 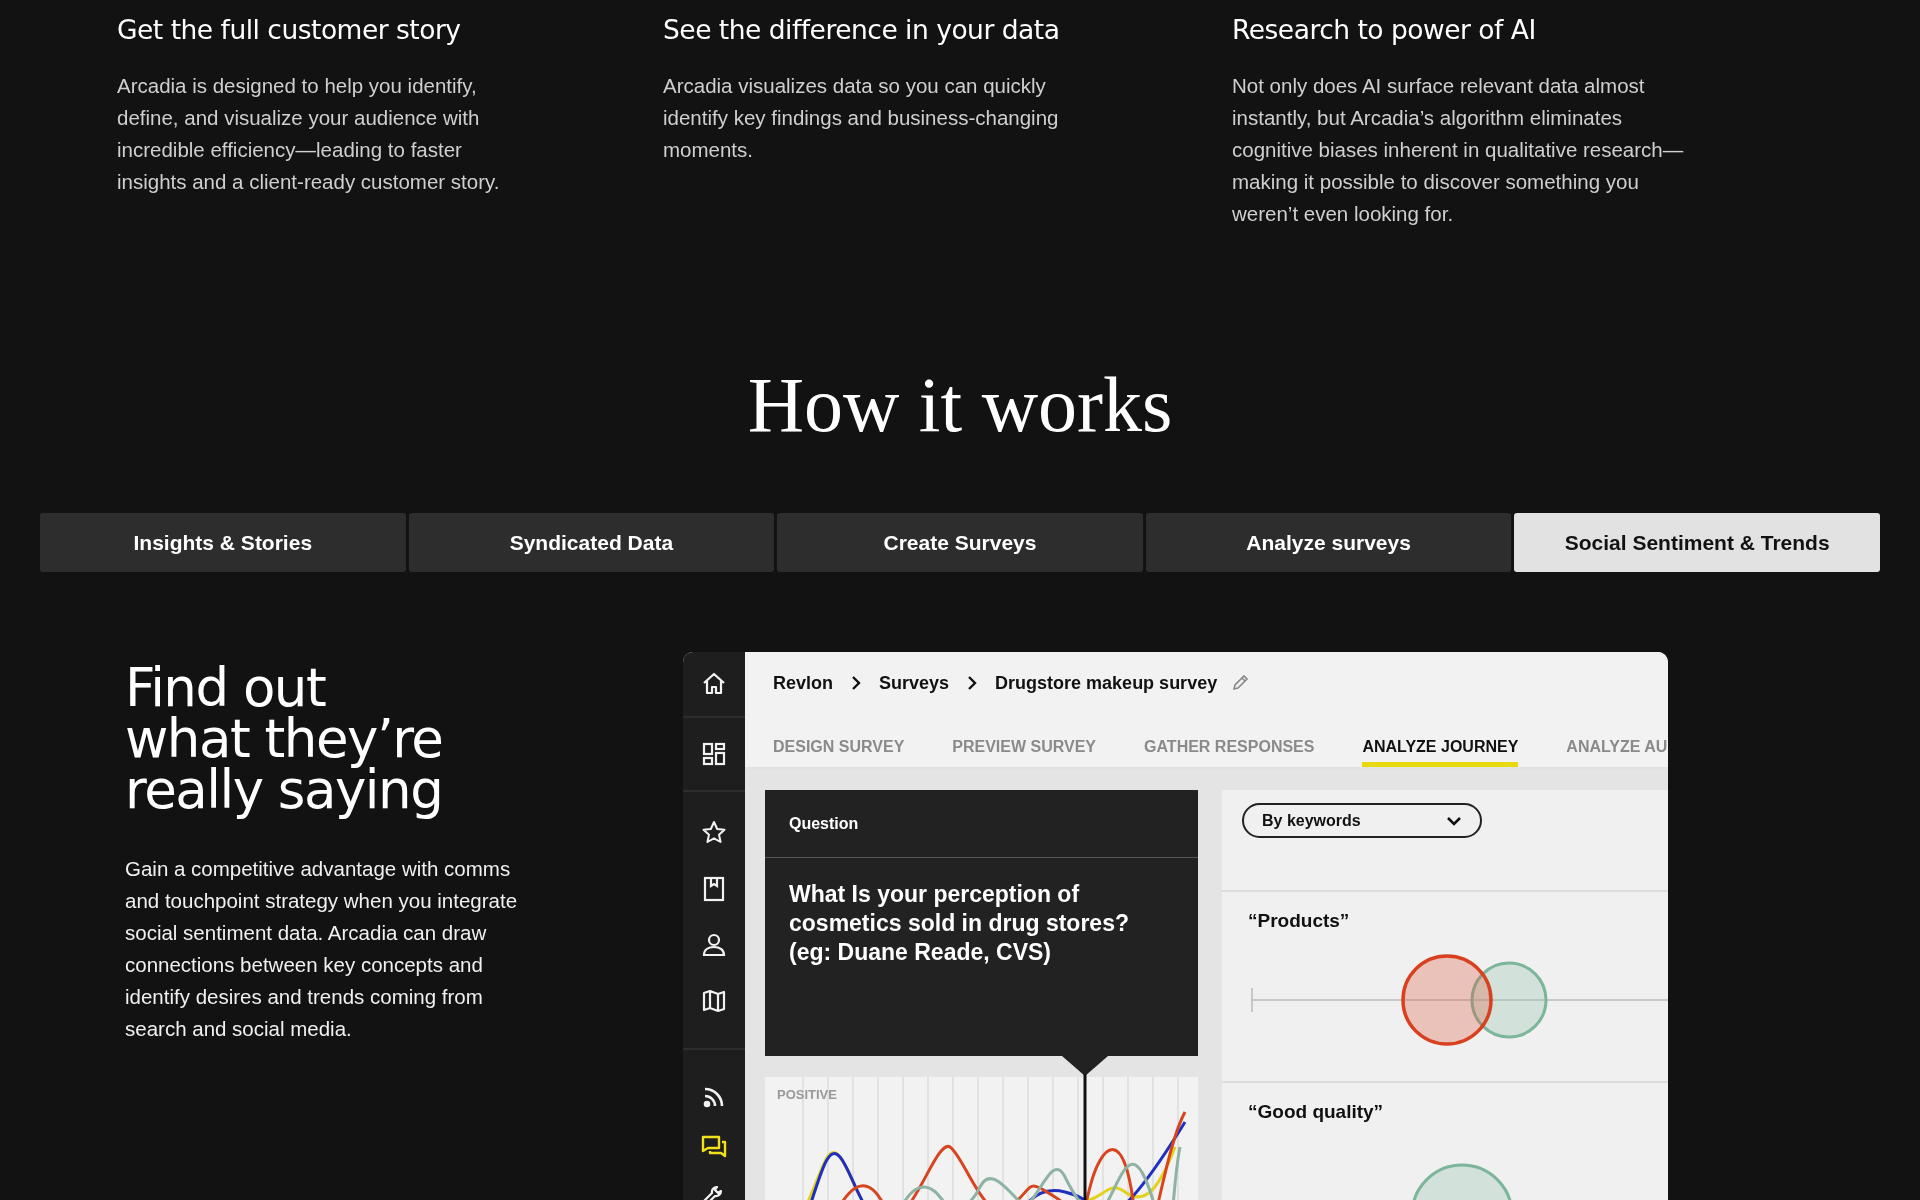 What do you see at coordinates (714, 833) in the screenshot?
I see `star-icon` at bounding box center [714, 833].